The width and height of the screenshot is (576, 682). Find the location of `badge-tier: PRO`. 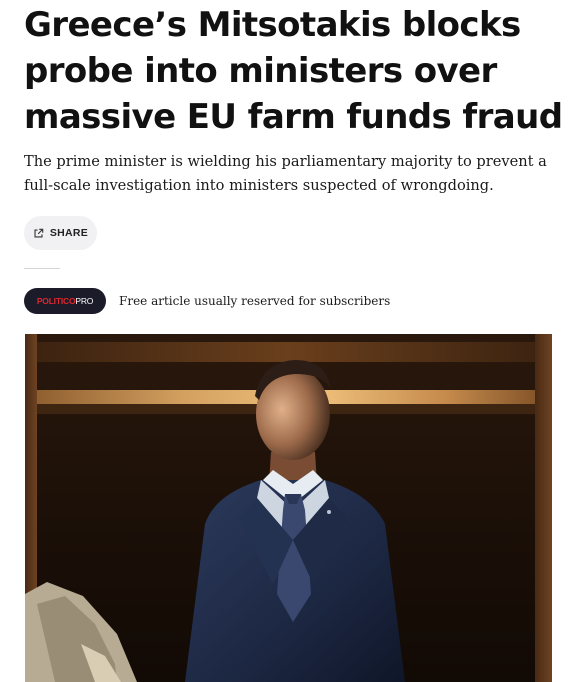

badge-tier: PRO is located at coordinates (84, 301).